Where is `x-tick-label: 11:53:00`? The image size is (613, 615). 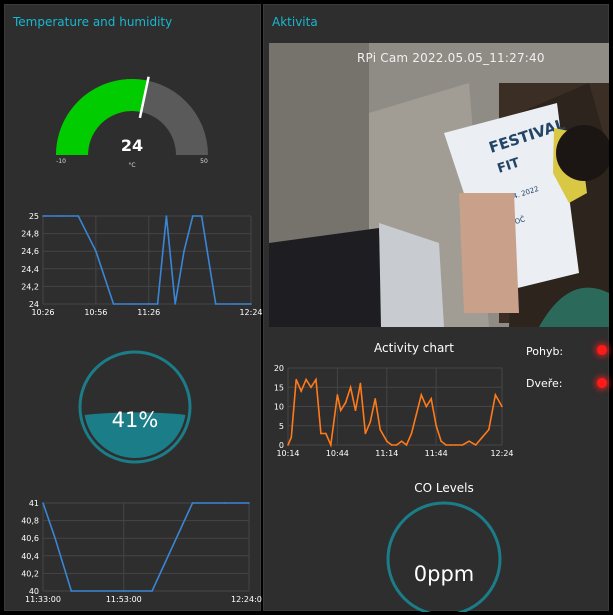
x-tick-label: 11:53:00 is located at coordinates (124, 599).